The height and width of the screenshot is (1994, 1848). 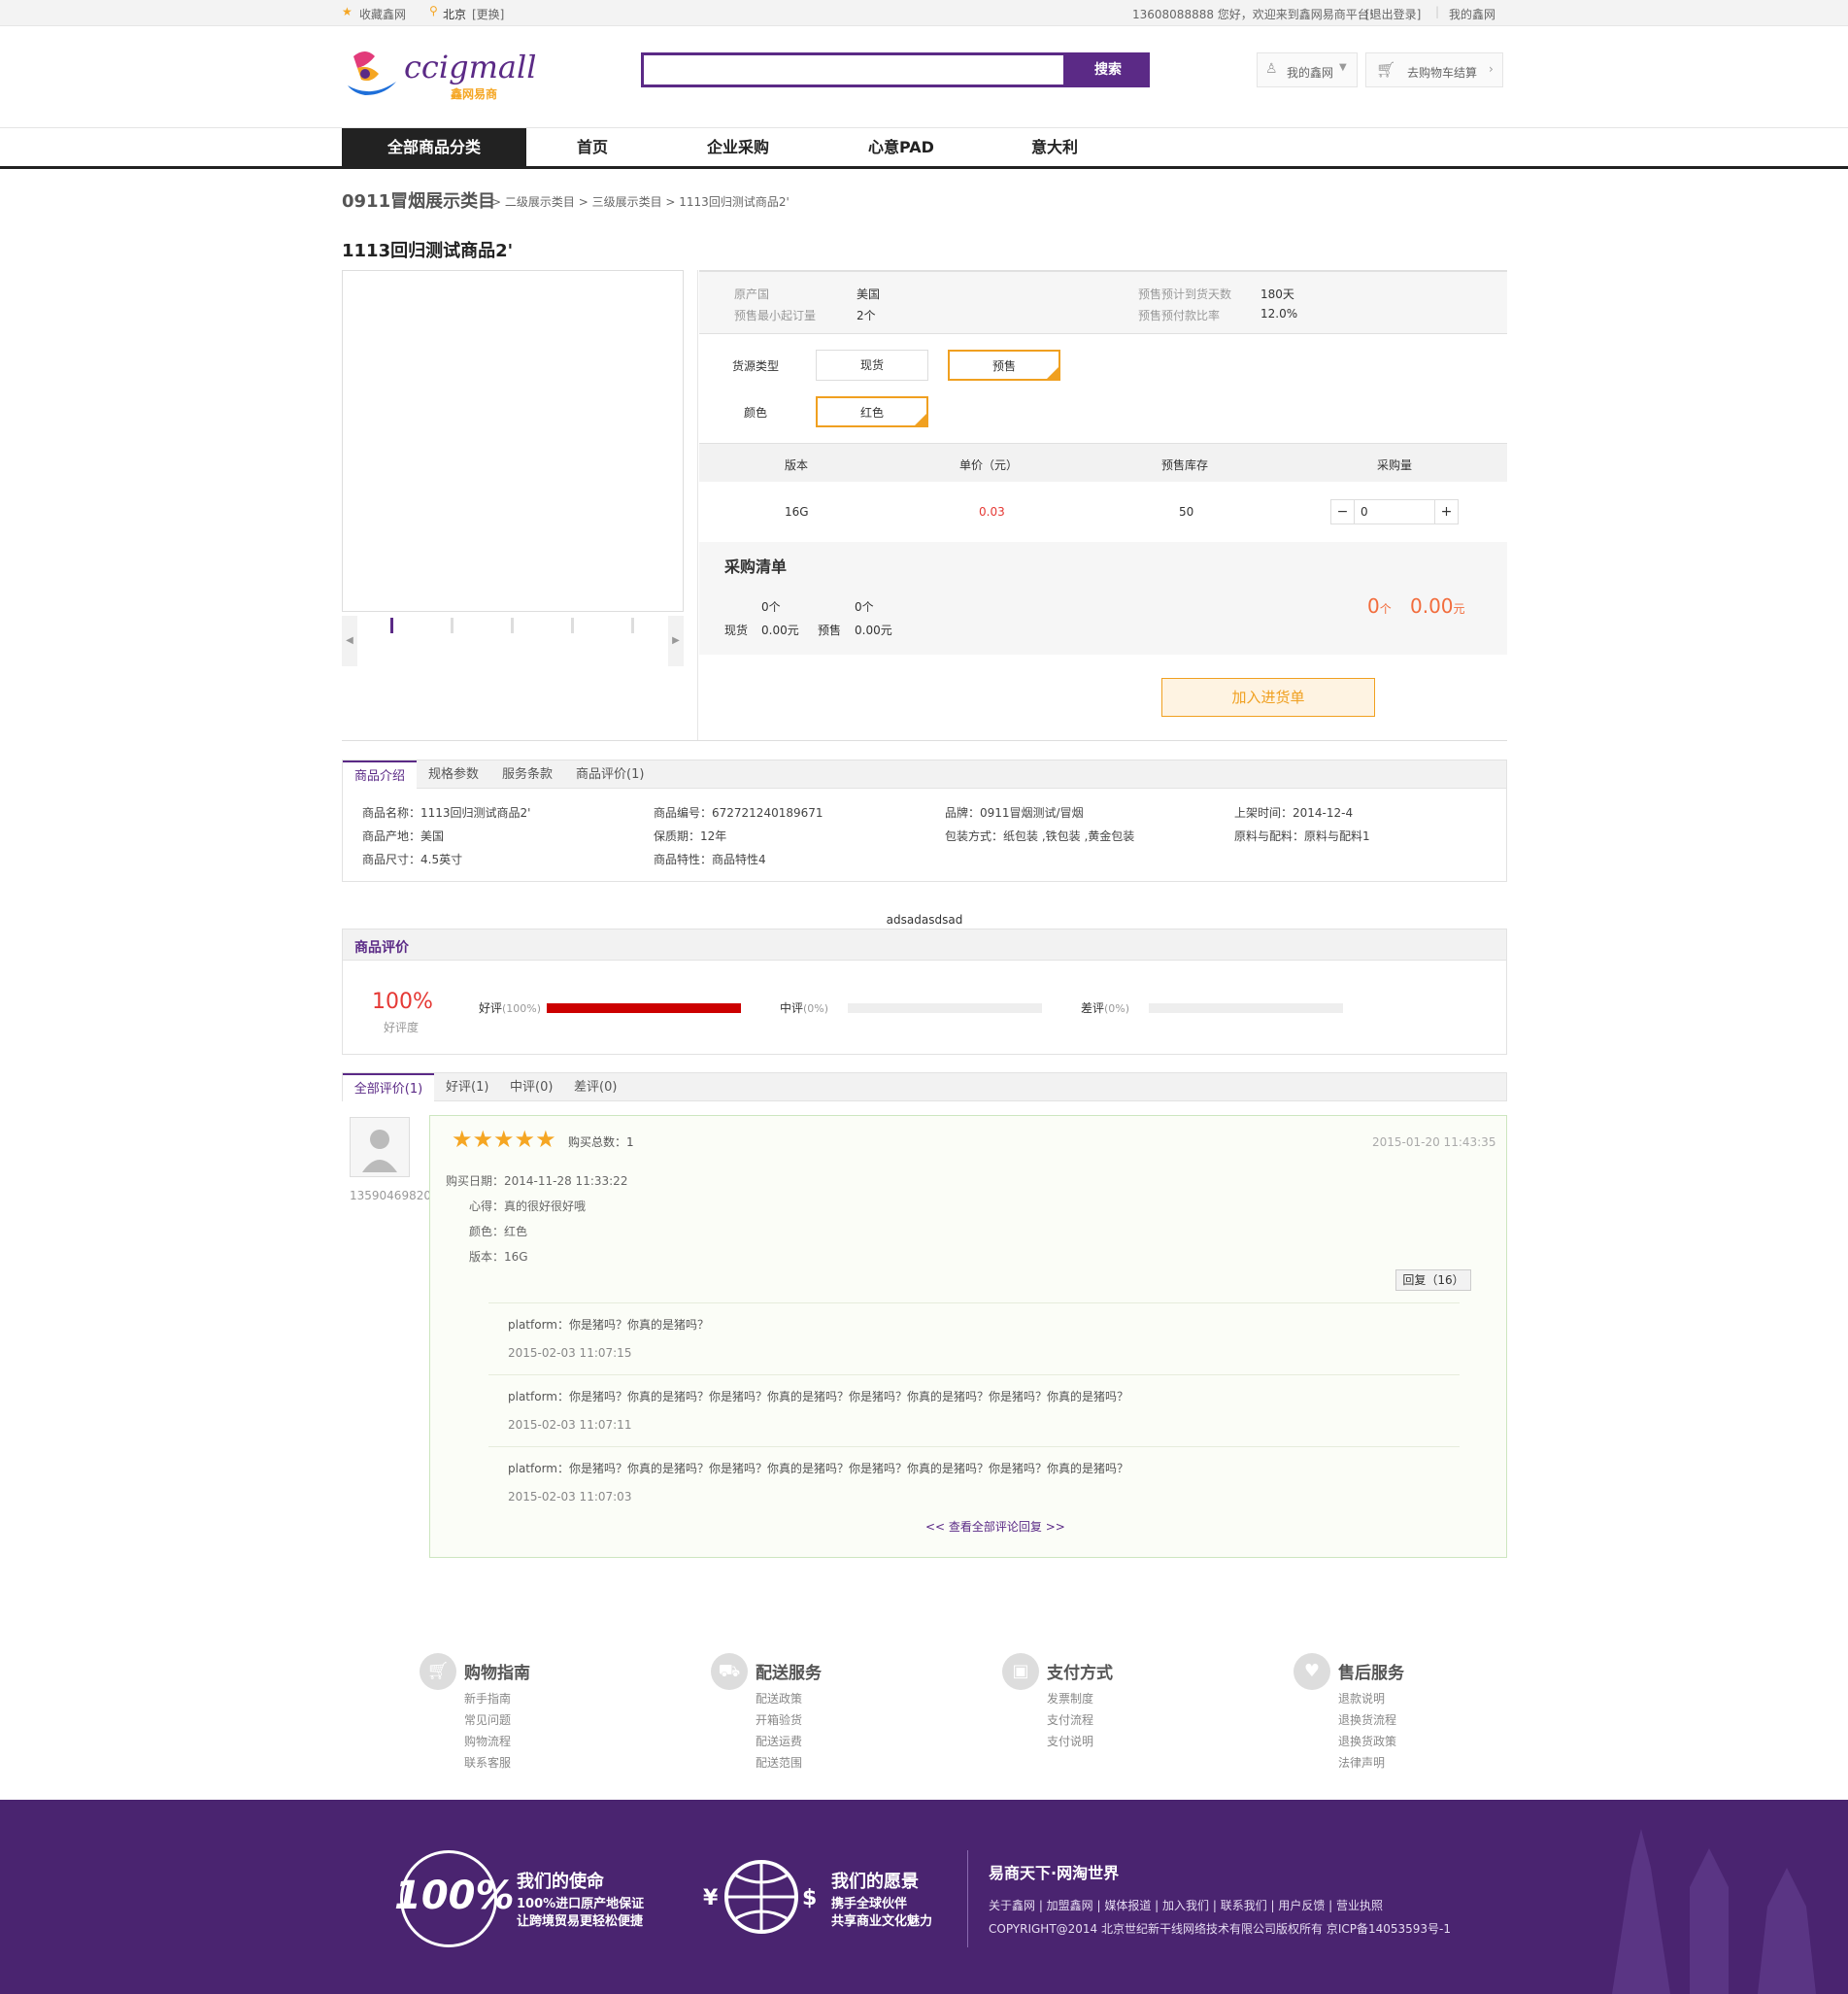 I want to click on footer-link: 退换货流程, so click(x=1367, y=1720).